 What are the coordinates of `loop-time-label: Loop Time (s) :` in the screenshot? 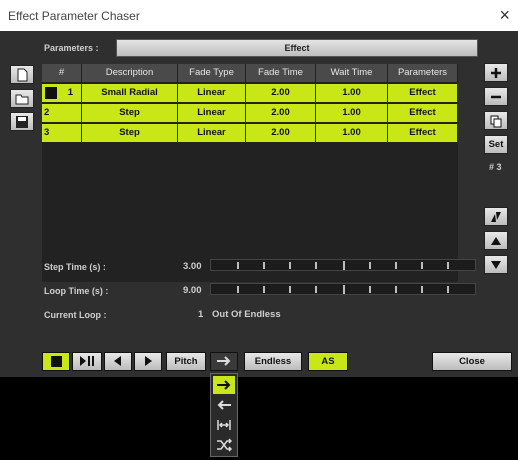 It's located at (76, 291).